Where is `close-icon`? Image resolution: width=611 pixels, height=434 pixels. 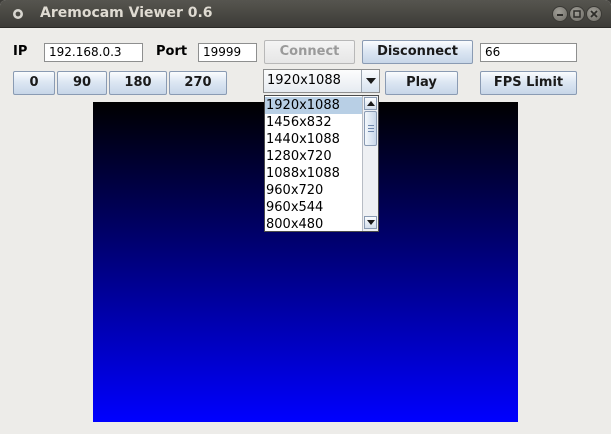
close-icon is located at coordinates (594, 14).